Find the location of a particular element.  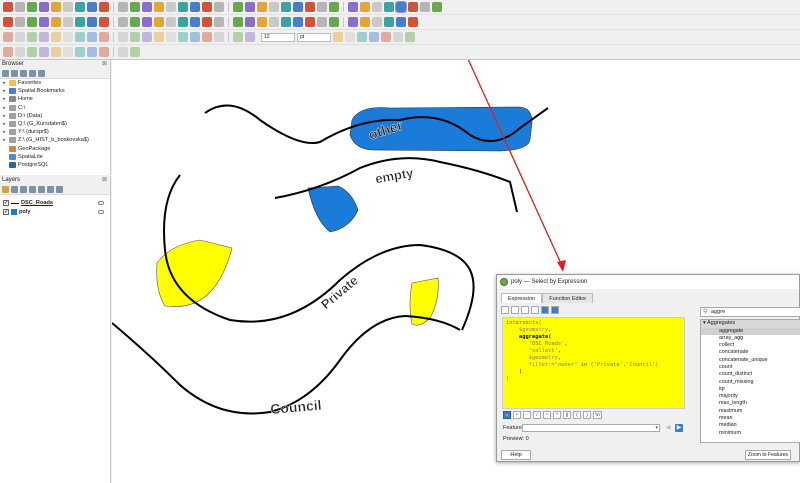

select-a-icon is located at coordinates (20, 52).